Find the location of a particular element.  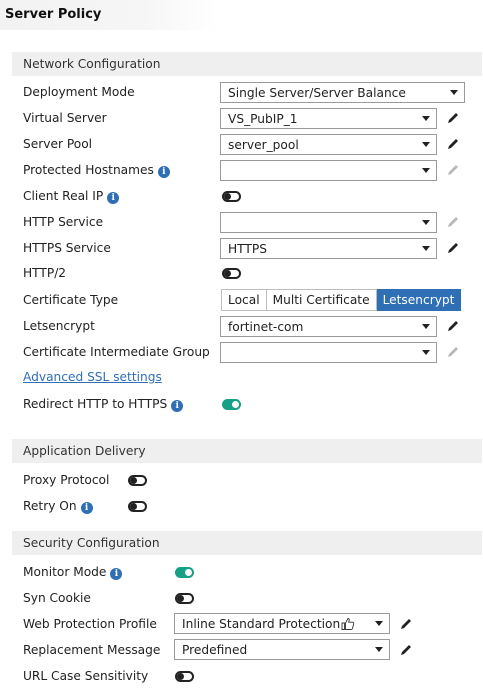

url-case-sensitivity-label: URL Case Sensitivity is located at coordinates (86, 676).